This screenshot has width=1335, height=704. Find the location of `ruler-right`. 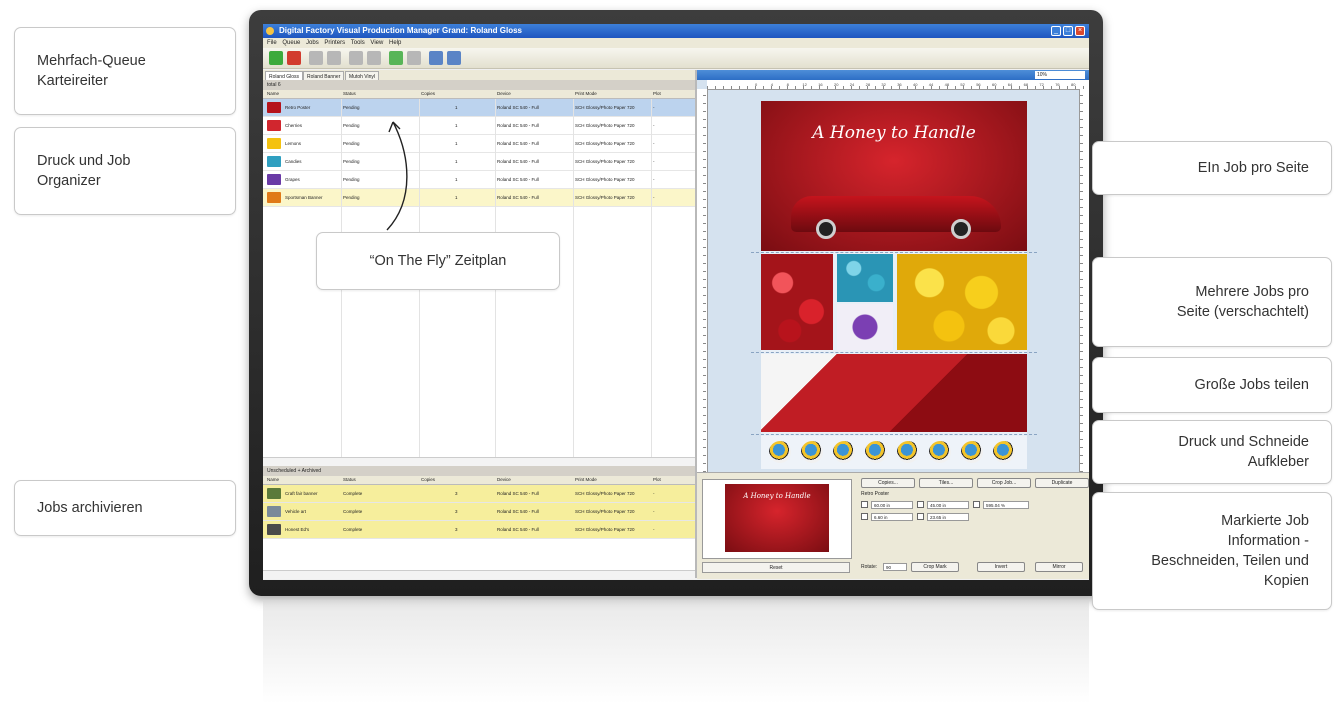

ruler-right is located at coordinates (1084, 280).